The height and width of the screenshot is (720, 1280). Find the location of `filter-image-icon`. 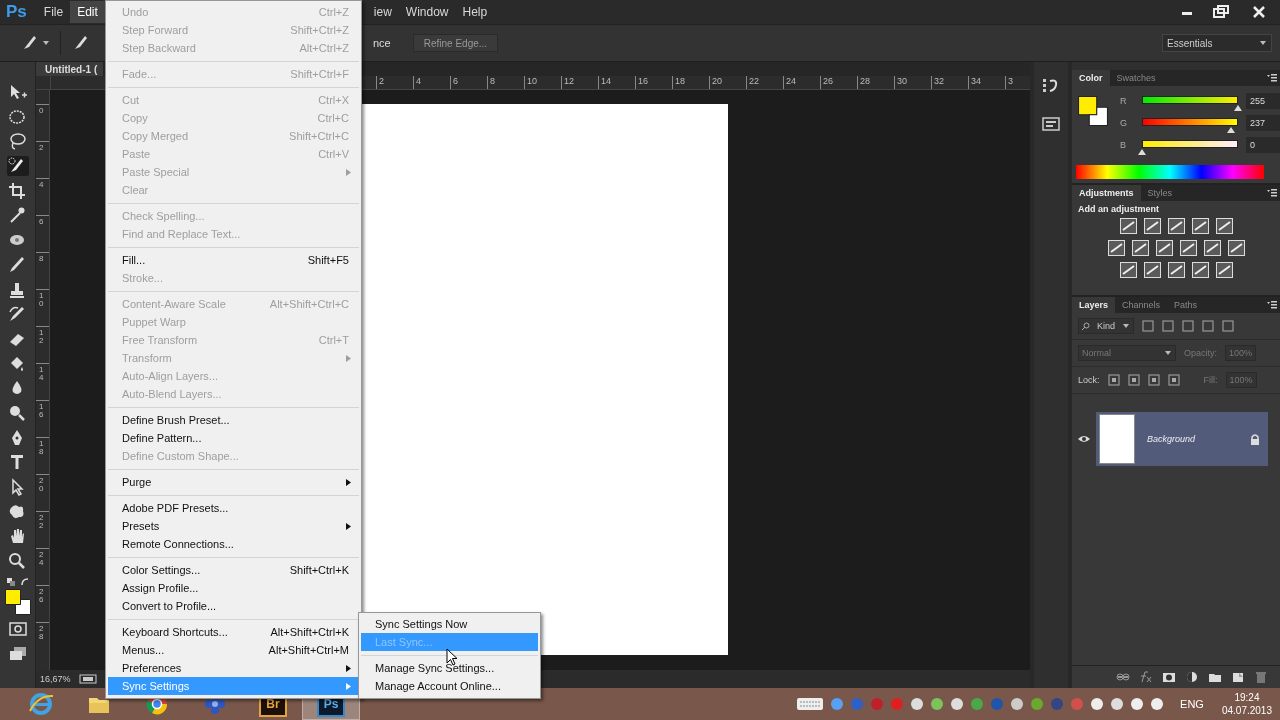

filter-image-icon is located at coordinates (1148, 326).